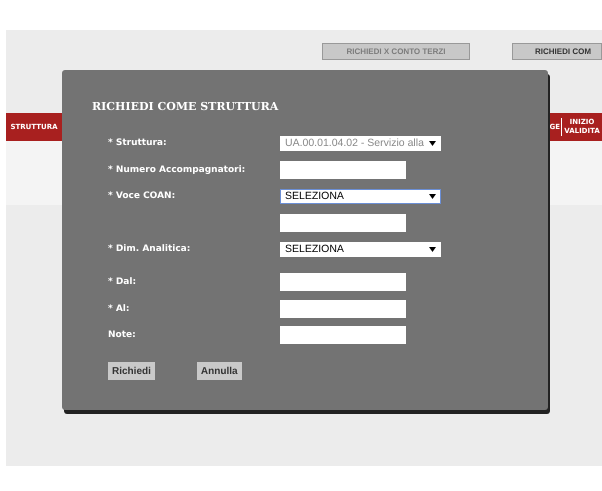 The width and height of the screenshot is (602, 491). I want to click on field-label: * Voce COAN:, so click(142, 196).